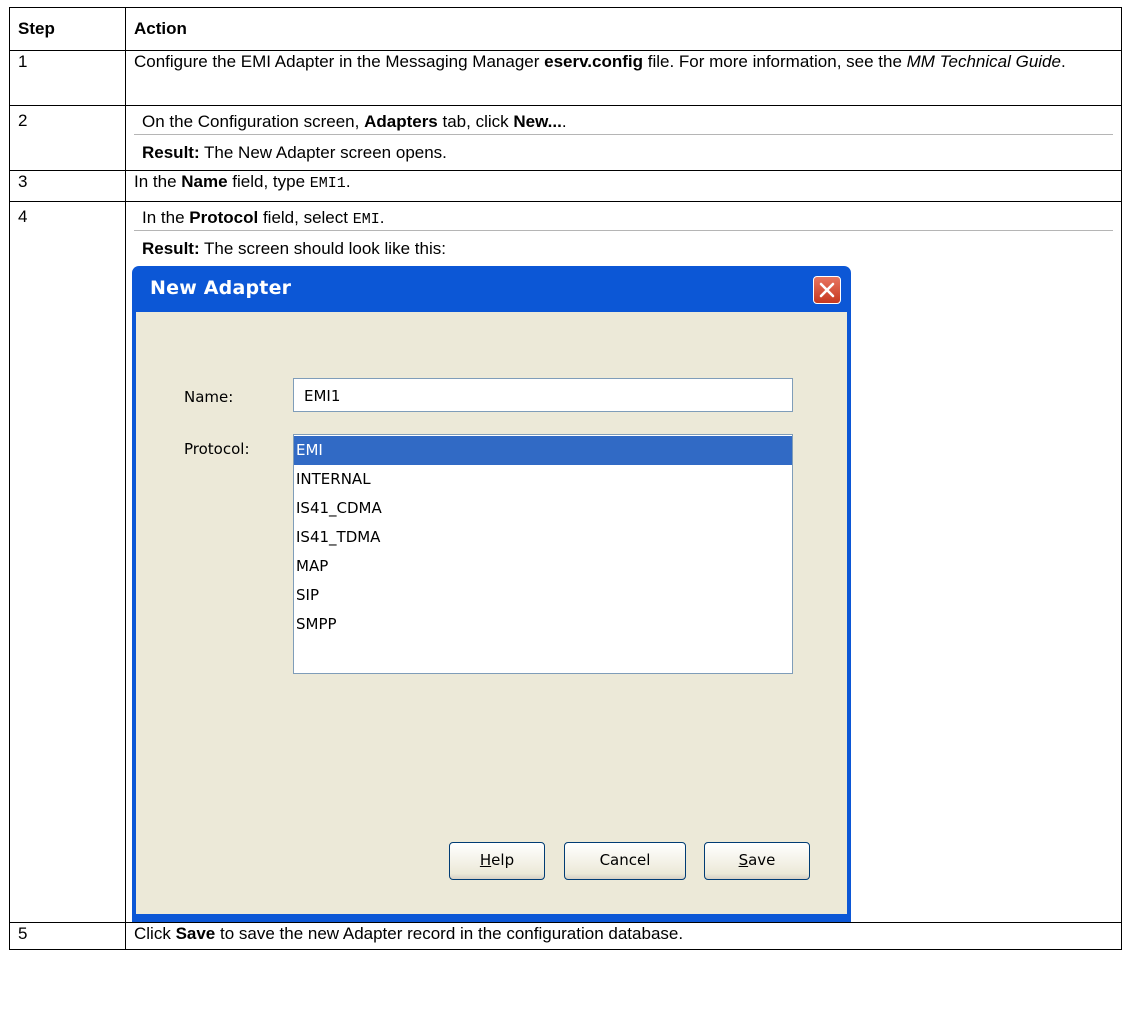 The image size is (1132, 1030). What do you see at coordinates (195, 933) in the screenshot?
I see `button-reference: Save` at bounding box center [195, 933].